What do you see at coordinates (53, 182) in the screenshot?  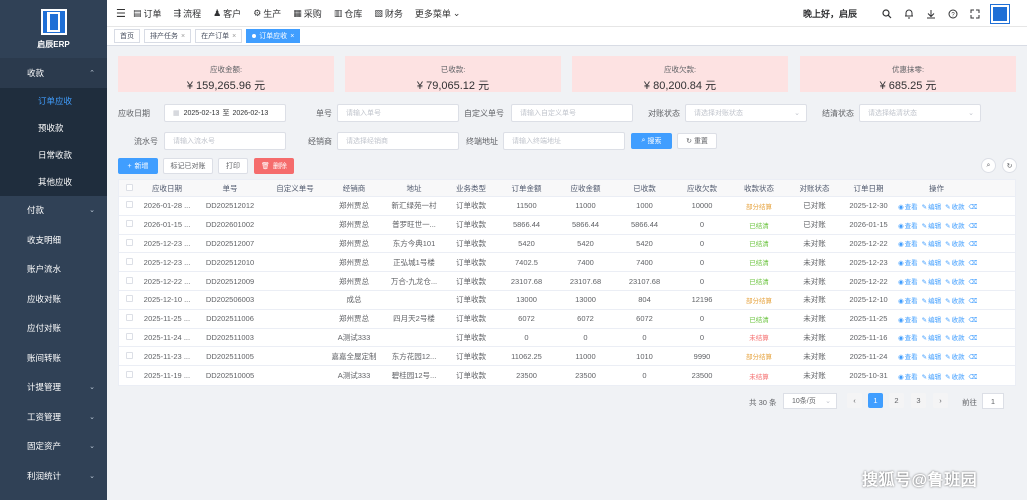 I see `sidebar-subitem: 其他应收` at bounding box center [53, 182].